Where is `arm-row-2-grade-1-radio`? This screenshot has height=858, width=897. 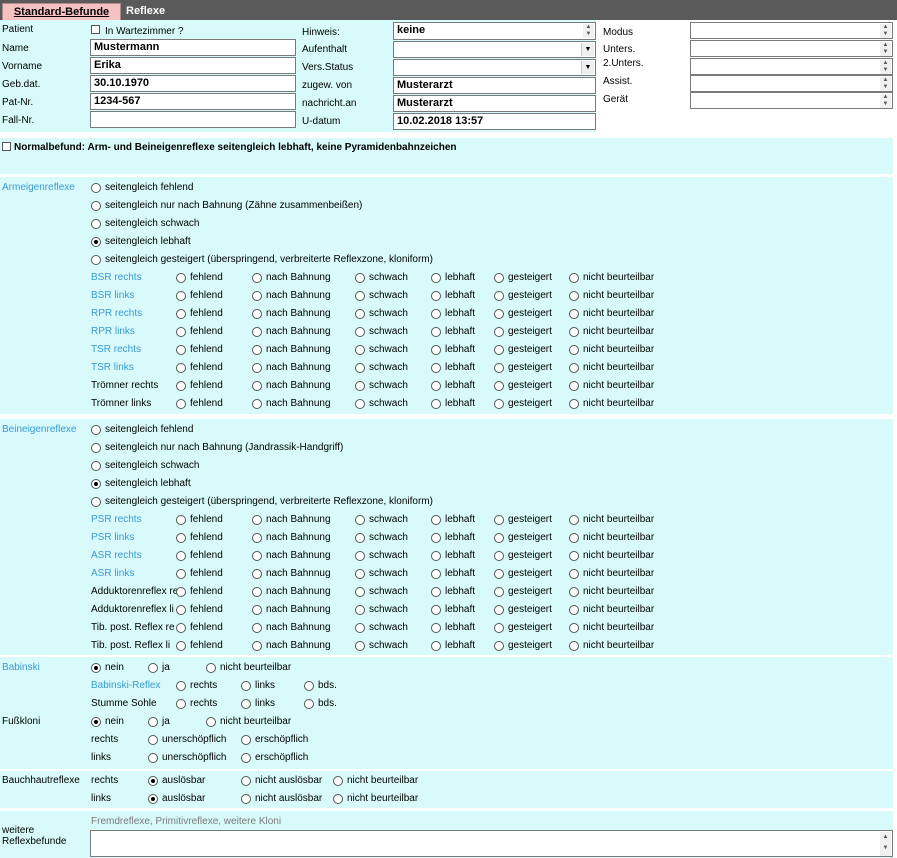
arm-row-2-grade-1-radio is located at coordinates (257, 314).